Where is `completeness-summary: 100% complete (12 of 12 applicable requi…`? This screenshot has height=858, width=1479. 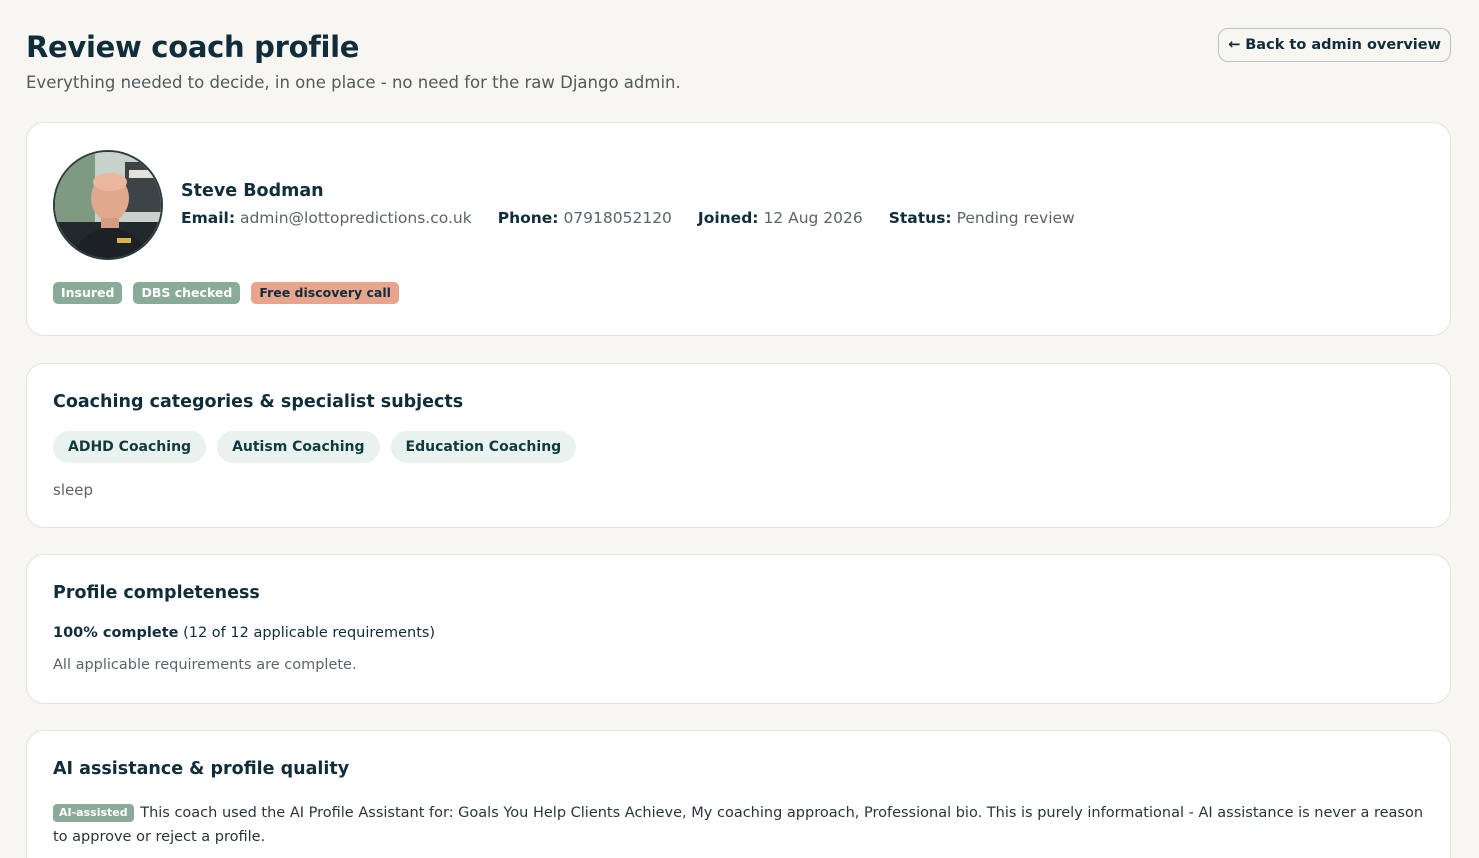 completeness-summary: 100% complete (12 of 12 applicable requi… is located at coordinates (244, 633).